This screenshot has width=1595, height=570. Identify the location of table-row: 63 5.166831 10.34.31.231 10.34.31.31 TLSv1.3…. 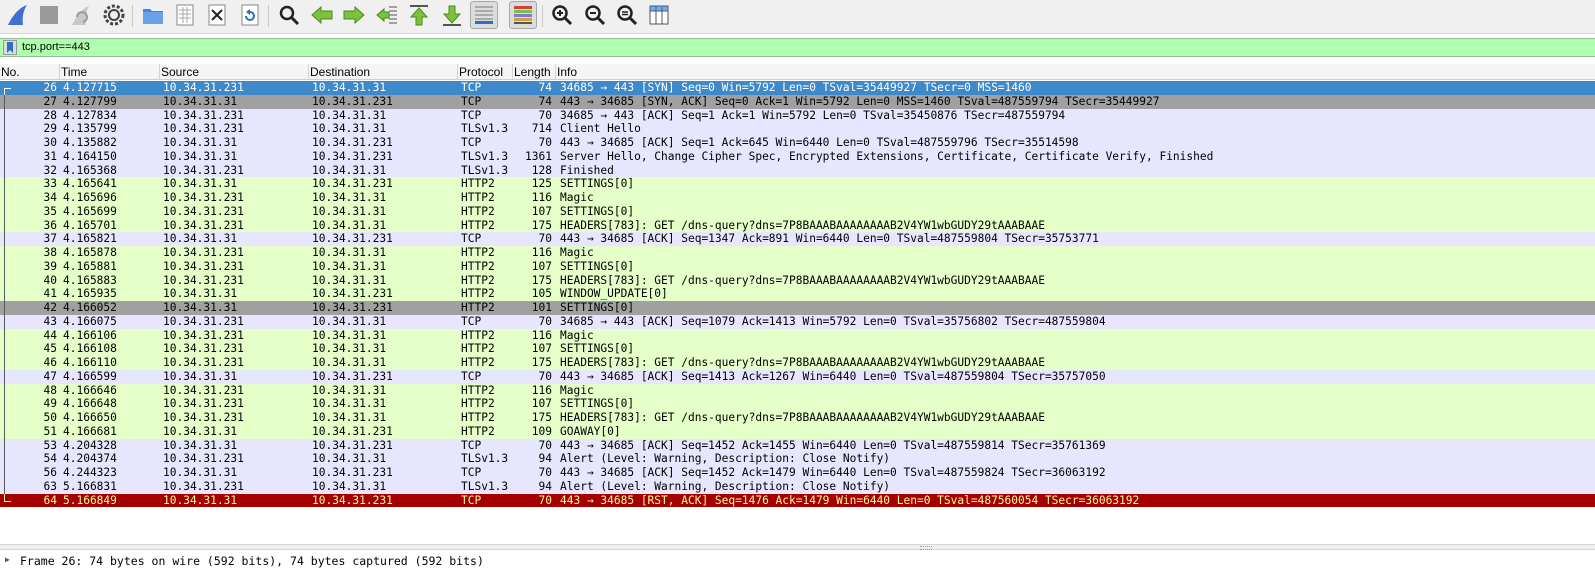
(797, 486).